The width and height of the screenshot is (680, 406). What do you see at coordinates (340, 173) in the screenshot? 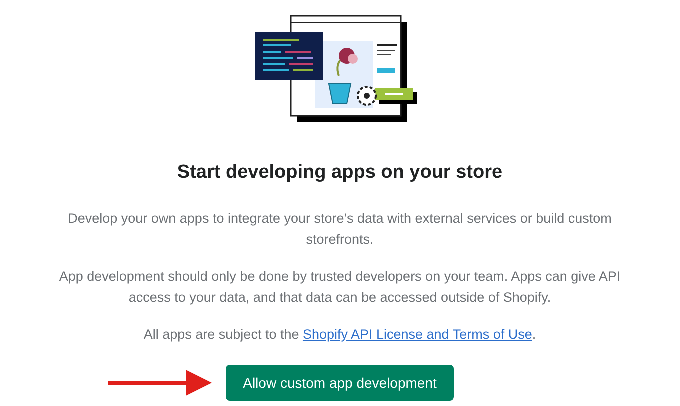
I see `page-title: Start developing apps on your store` at bounding box center [340, 173].